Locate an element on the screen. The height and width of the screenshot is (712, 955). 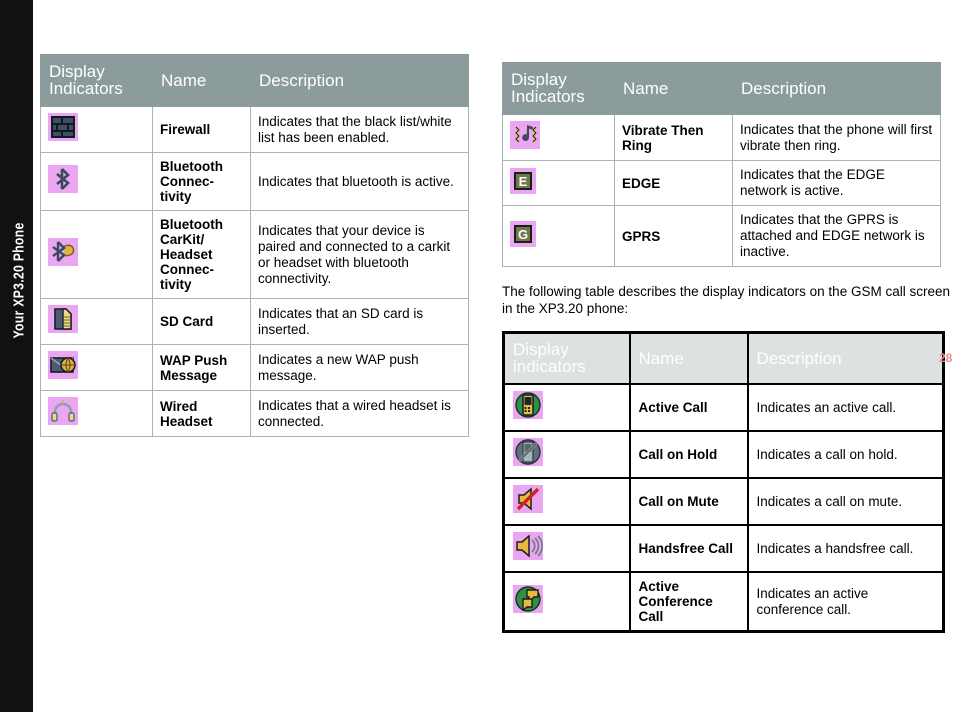
vibrate-then-ring-icon is located at coordinates (525, 135).